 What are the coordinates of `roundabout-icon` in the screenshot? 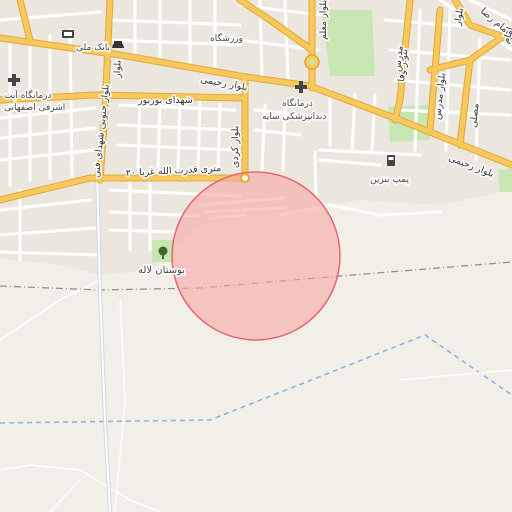 It's located at (312, 62).